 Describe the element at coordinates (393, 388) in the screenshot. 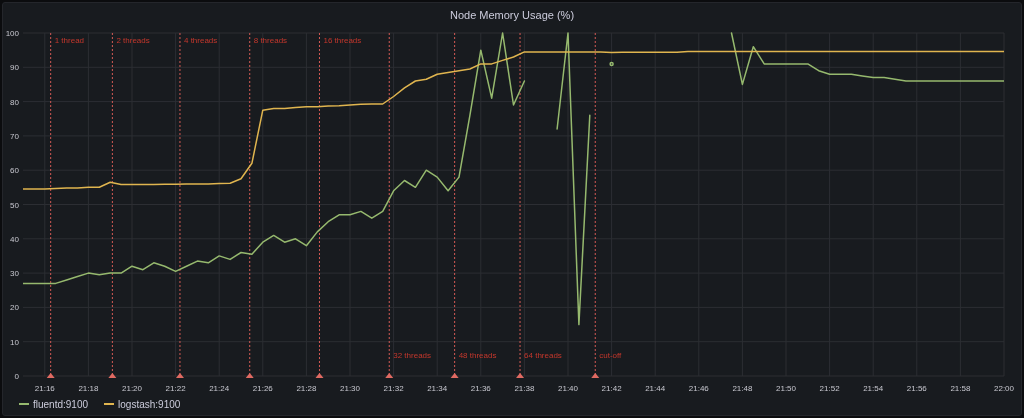

I see `x-axis-label: 21:32` at that location.